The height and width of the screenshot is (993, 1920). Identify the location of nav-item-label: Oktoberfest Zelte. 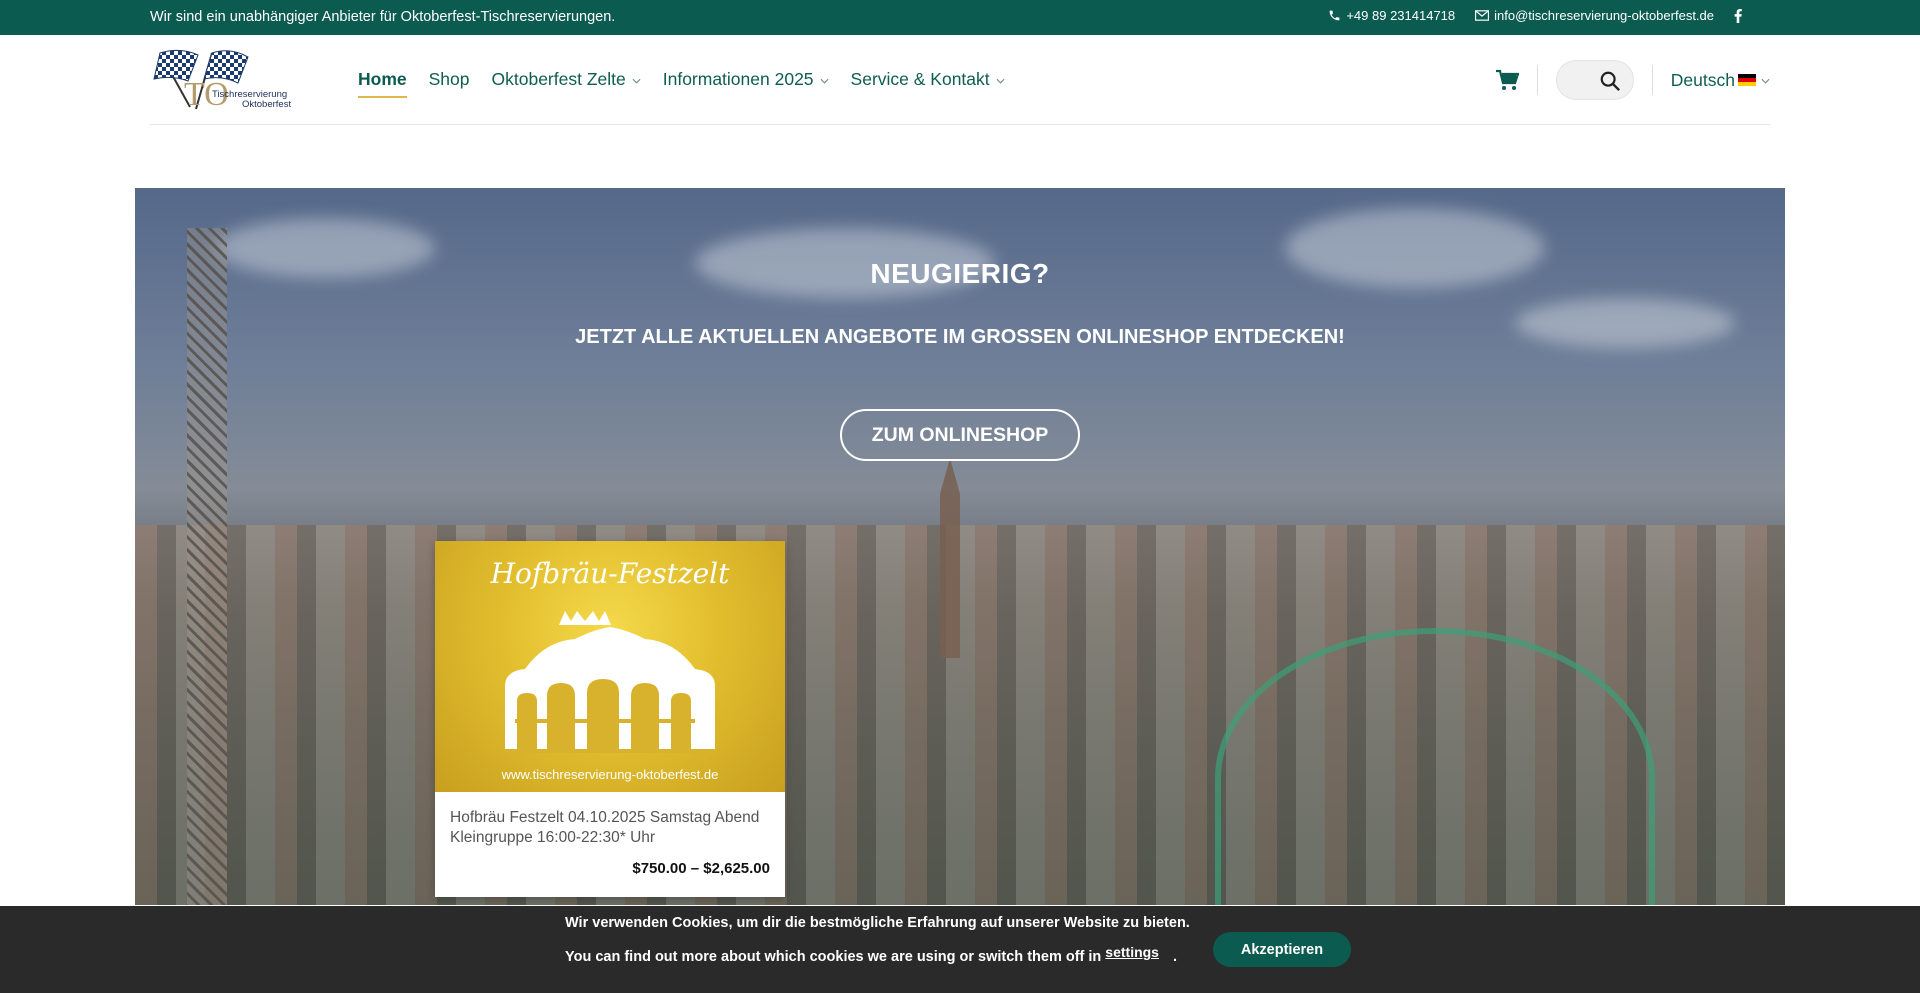
(558, 79).